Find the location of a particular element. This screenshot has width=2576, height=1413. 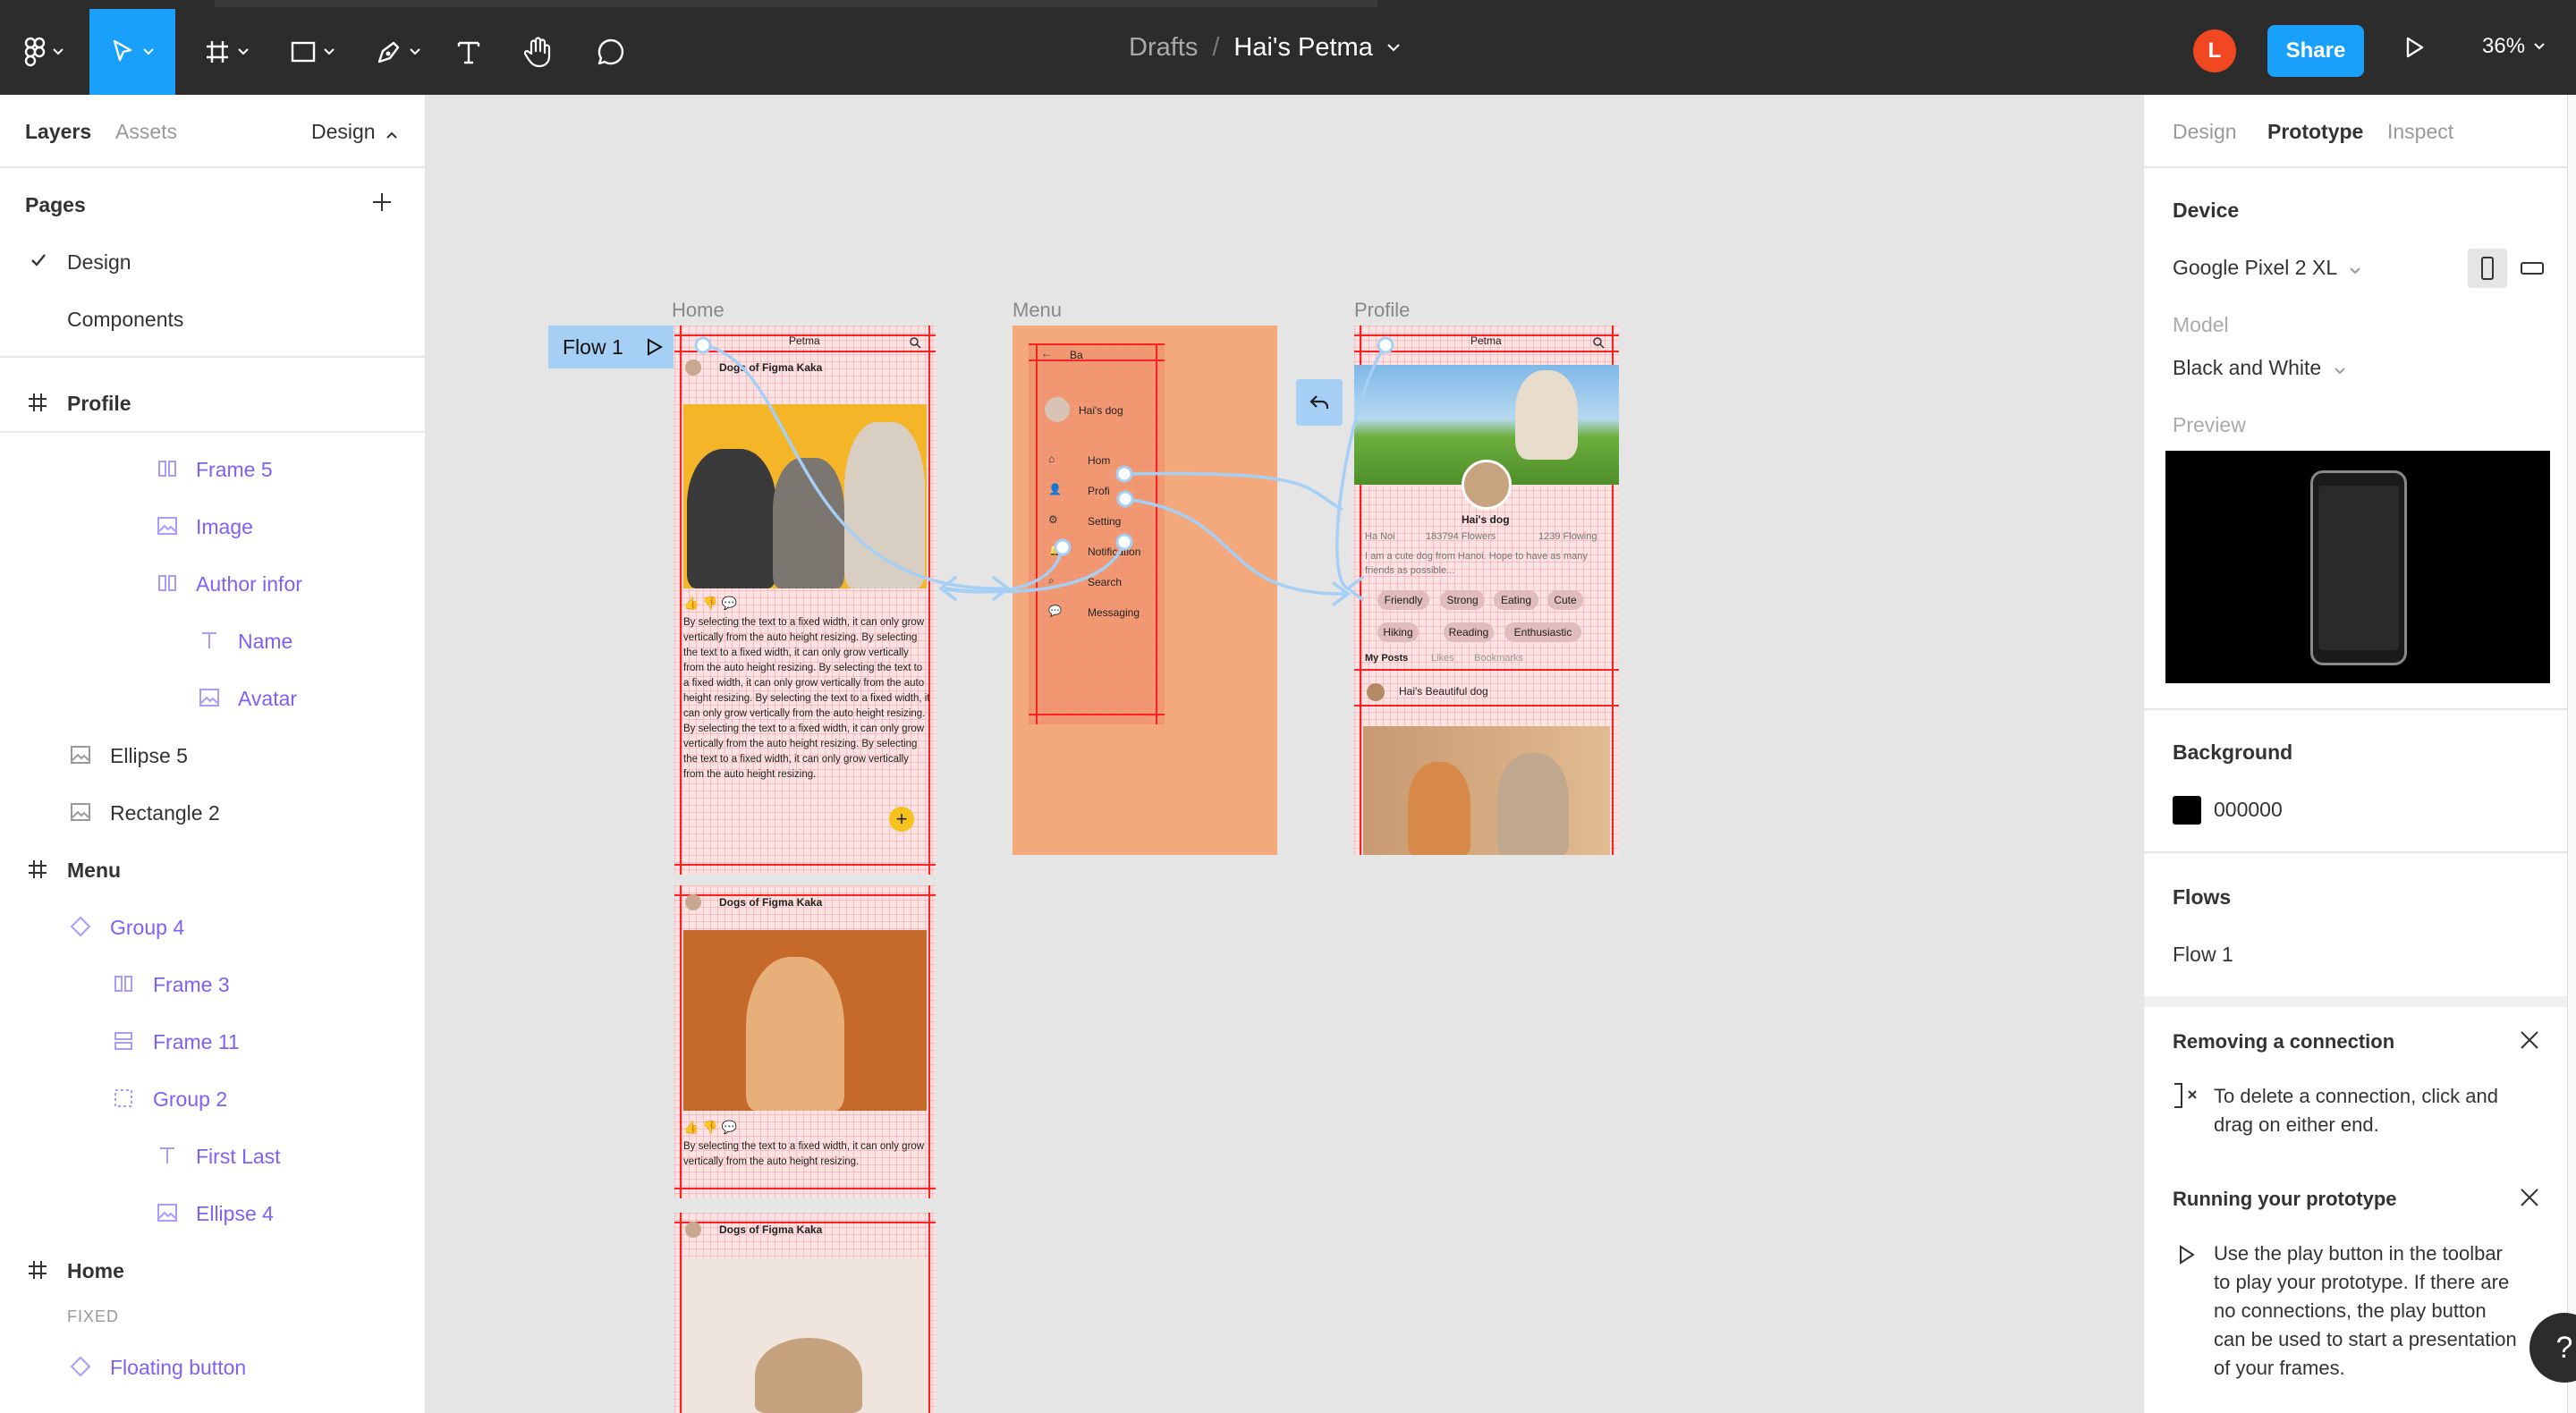

hand-tool-button is located at coordinates (539, 52).